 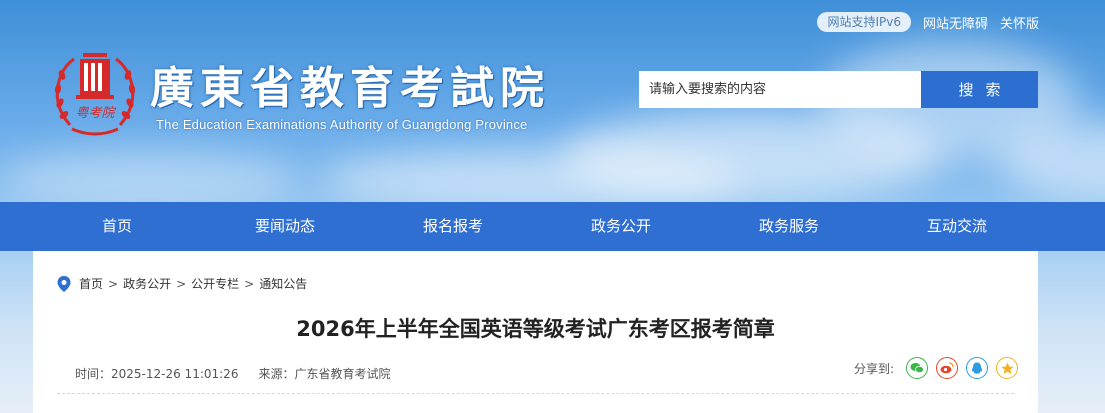 I want to click on article-meta: 时间：2025-12-26 11:01:26 来源：广东省教育考试院, so click(x=232, y=373).